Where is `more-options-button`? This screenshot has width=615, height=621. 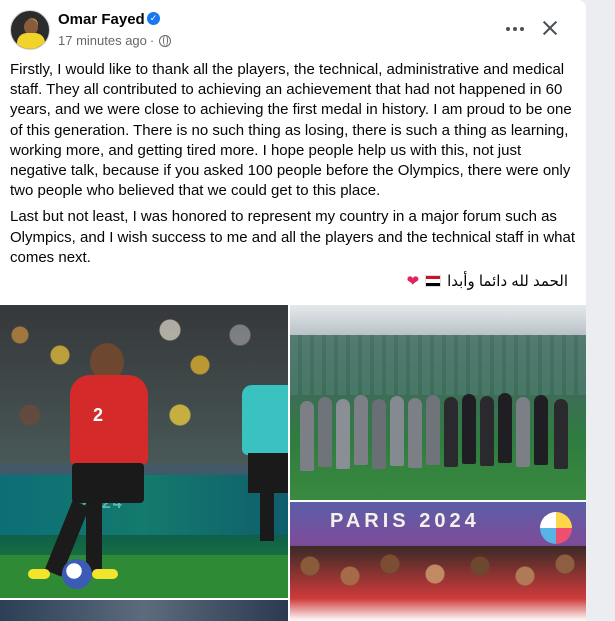
more-options-button is located at coordinates (515, 29).